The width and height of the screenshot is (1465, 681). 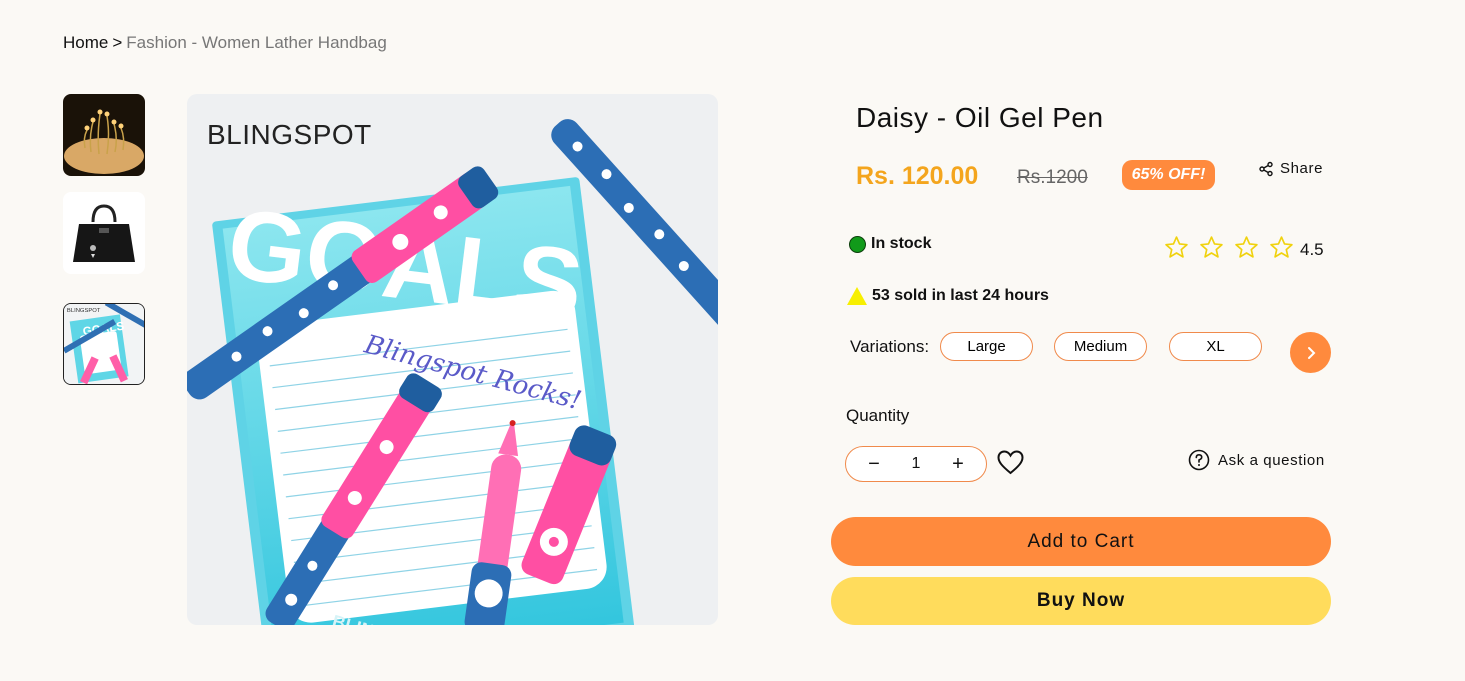 I want to click on ask-question-button: Ask a question, so click(x=1256, y=460).